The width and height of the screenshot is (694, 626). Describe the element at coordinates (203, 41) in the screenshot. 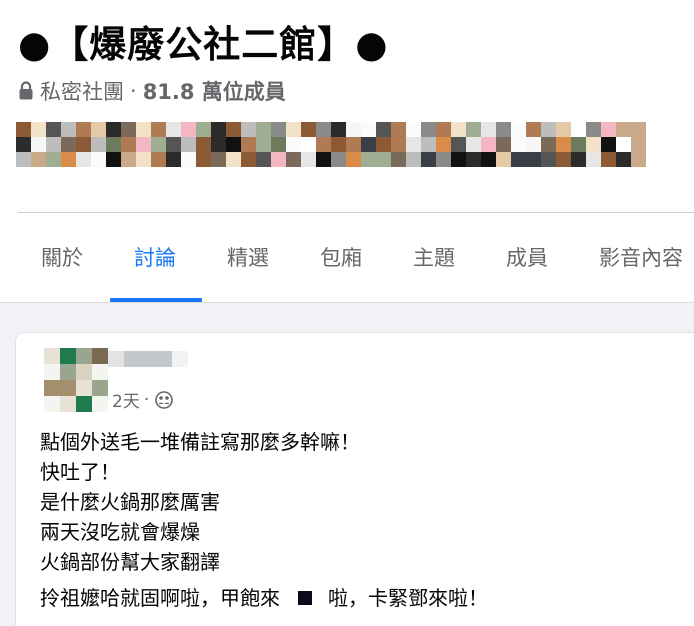

I see `group-title: ●【爆廢公社二館】●` at that location.